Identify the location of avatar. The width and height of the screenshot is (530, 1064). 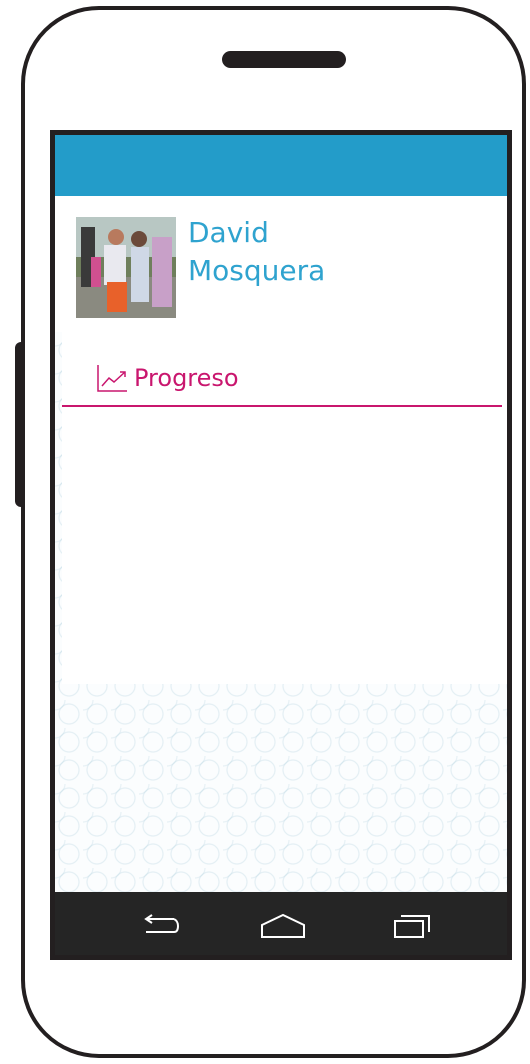
(126, 267).